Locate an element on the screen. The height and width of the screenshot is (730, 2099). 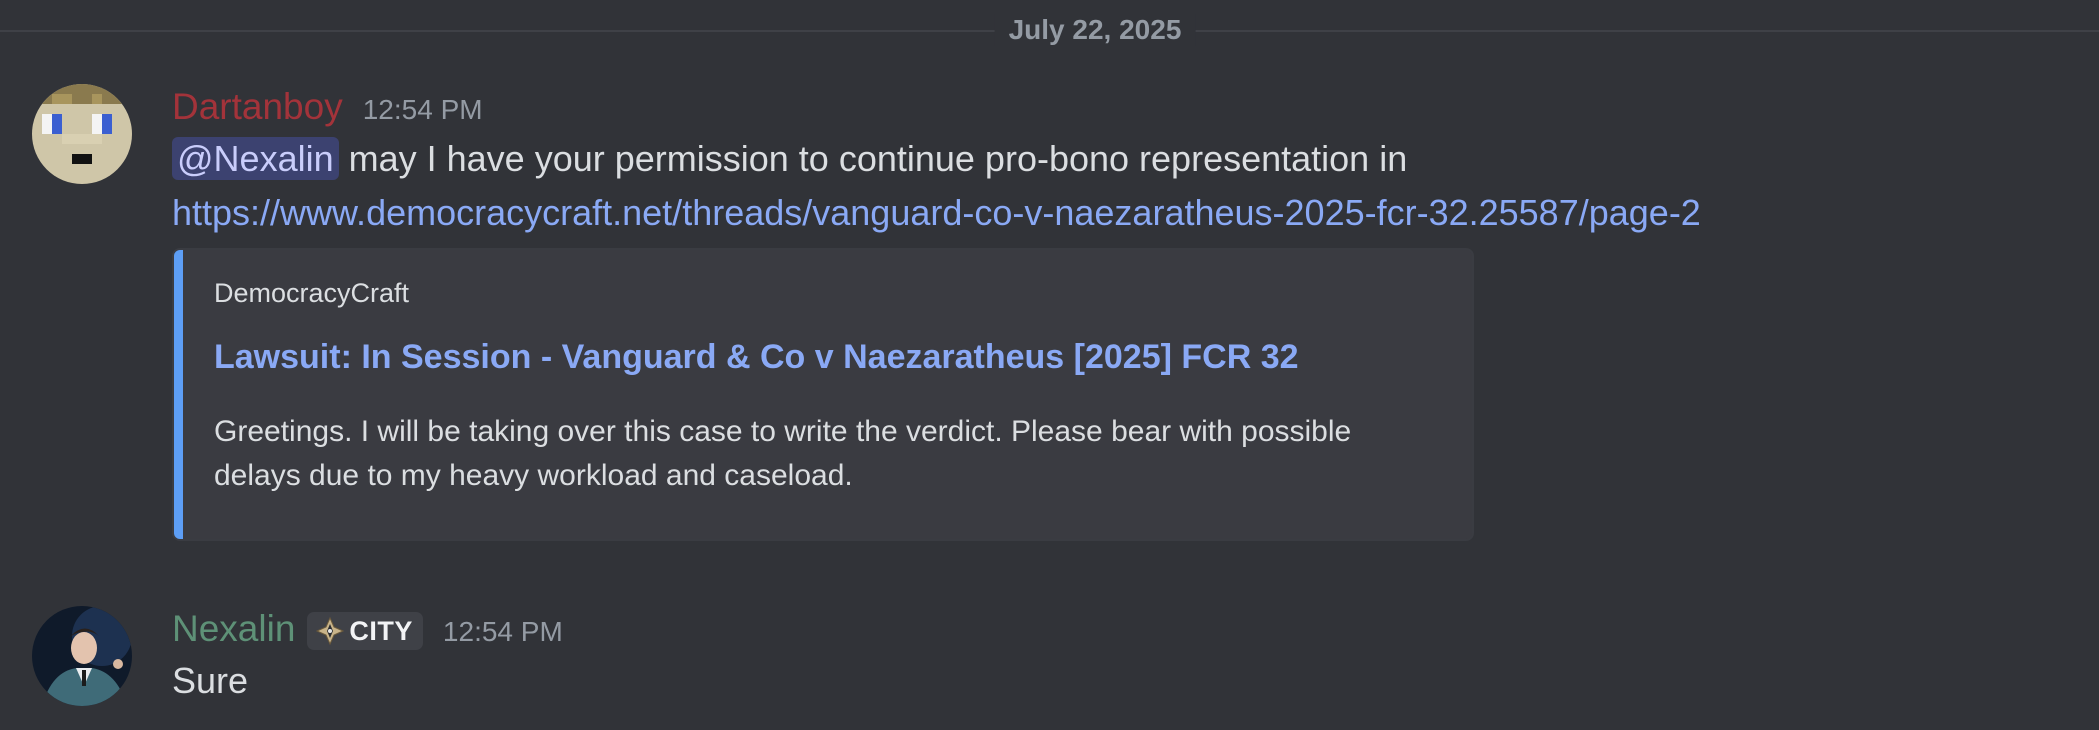
message-text: Sure is located at coordinates (210, 680).